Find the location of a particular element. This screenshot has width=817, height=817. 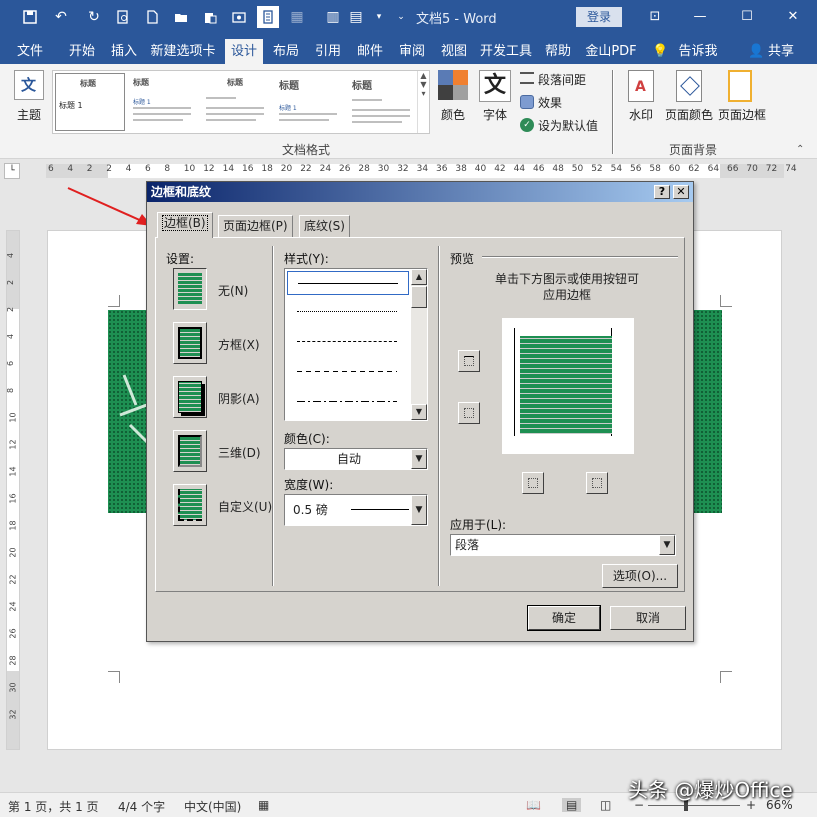

style-list: ▲ ▼ is located at coordinates (356, 344).